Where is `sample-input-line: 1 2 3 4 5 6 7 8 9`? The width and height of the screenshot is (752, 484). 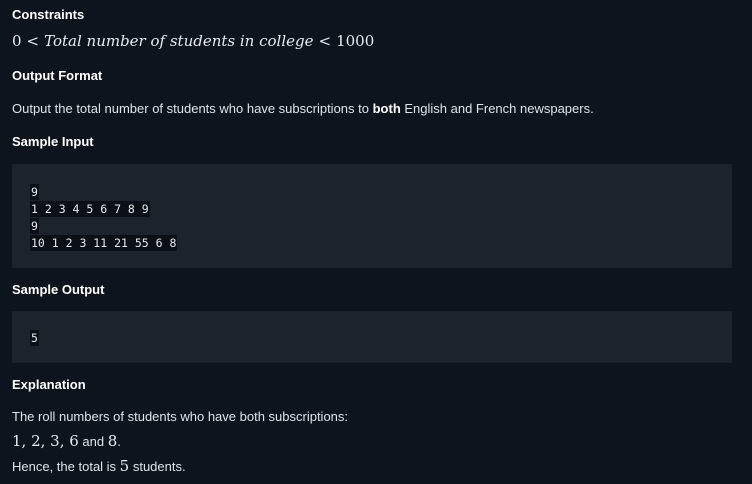
sample-input-line: 1 2 3 4 5 6 7 8 9 is located at coordinates (90, 209).